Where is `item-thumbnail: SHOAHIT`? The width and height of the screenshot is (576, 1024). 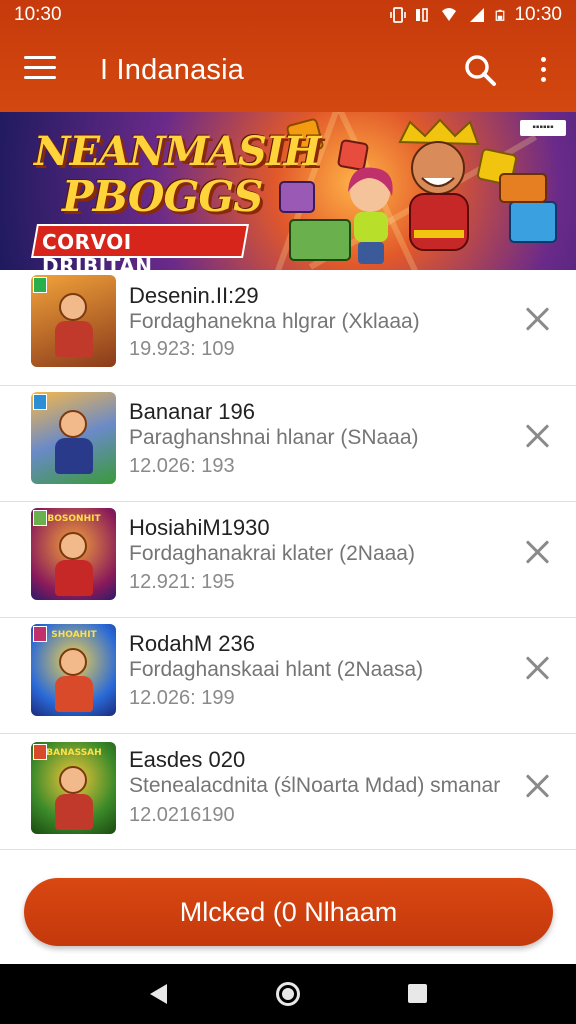
item-thumbnail: SHOAHIT is located at coordinates (73, 670).